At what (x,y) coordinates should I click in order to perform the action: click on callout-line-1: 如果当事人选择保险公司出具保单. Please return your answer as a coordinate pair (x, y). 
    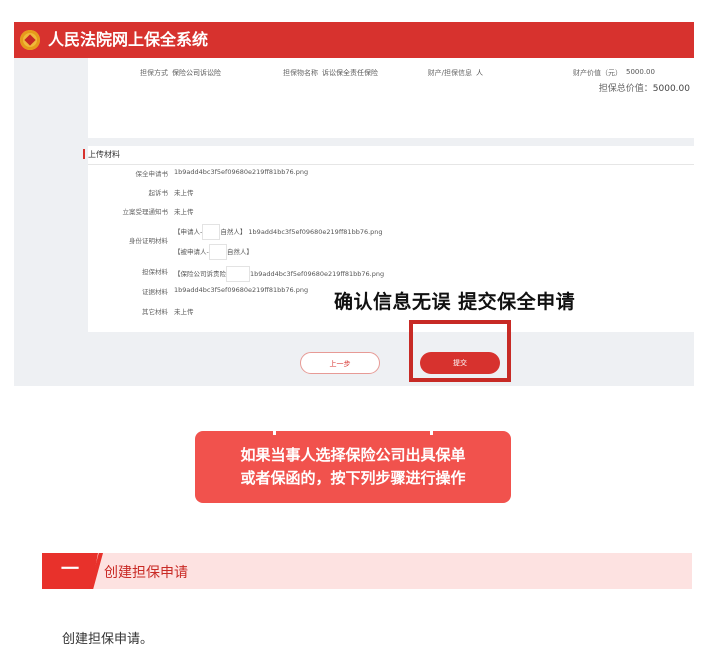
    Looking at the image, I should click on (353, 455).